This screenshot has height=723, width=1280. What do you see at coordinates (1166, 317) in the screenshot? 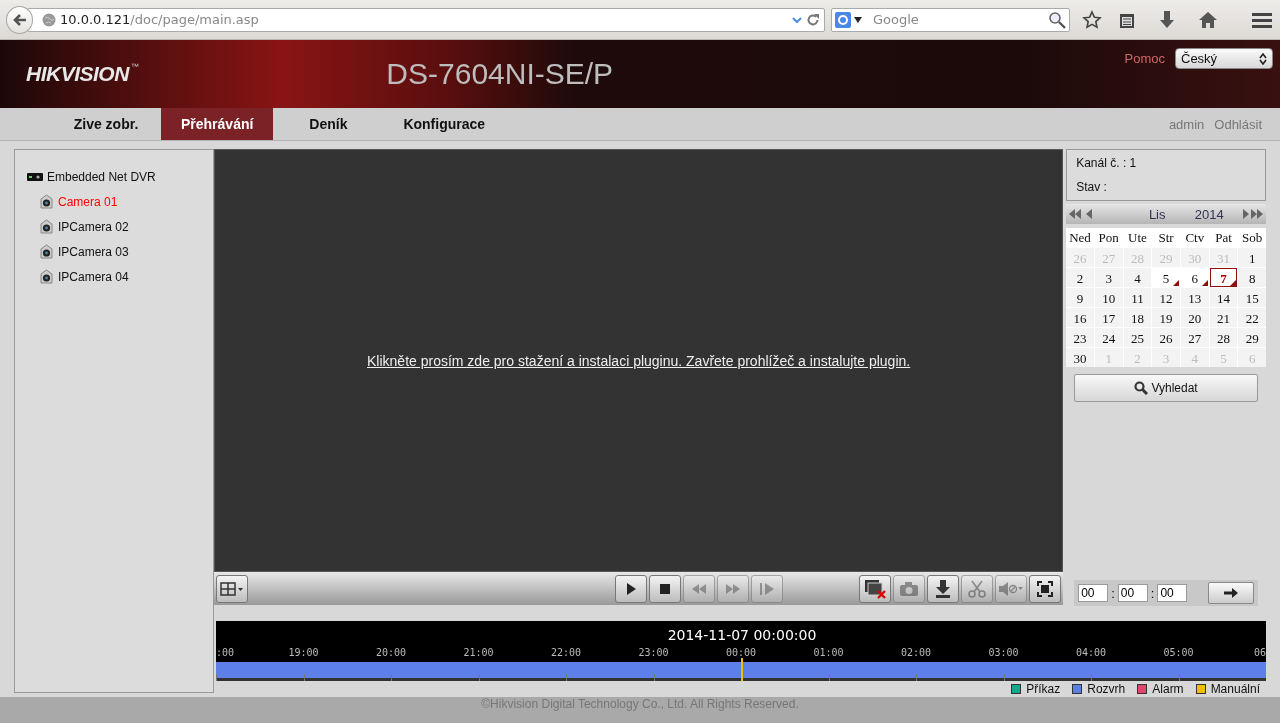
I see `calendar-day: 19` at bounding box center [1166, 317].